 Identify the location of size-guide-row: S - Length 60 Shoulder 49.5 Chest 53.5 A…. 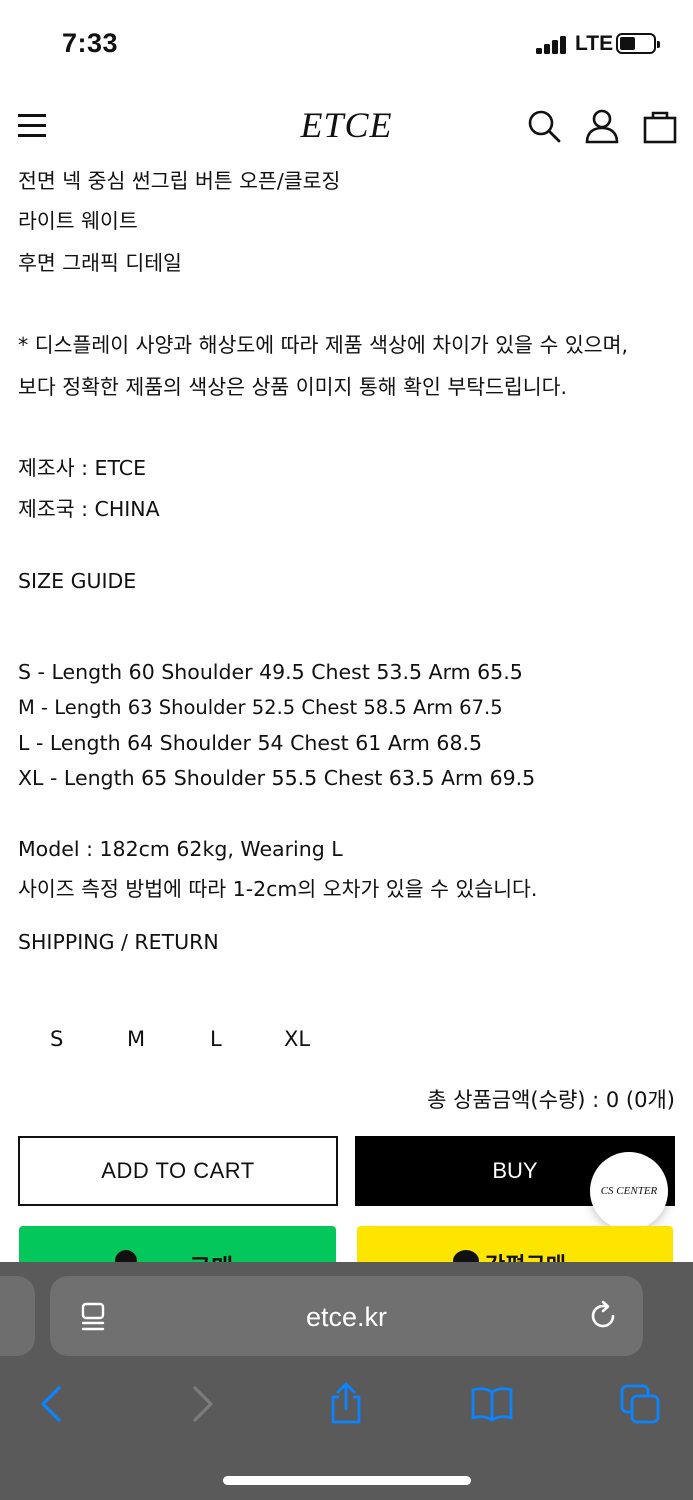
(270, 672).